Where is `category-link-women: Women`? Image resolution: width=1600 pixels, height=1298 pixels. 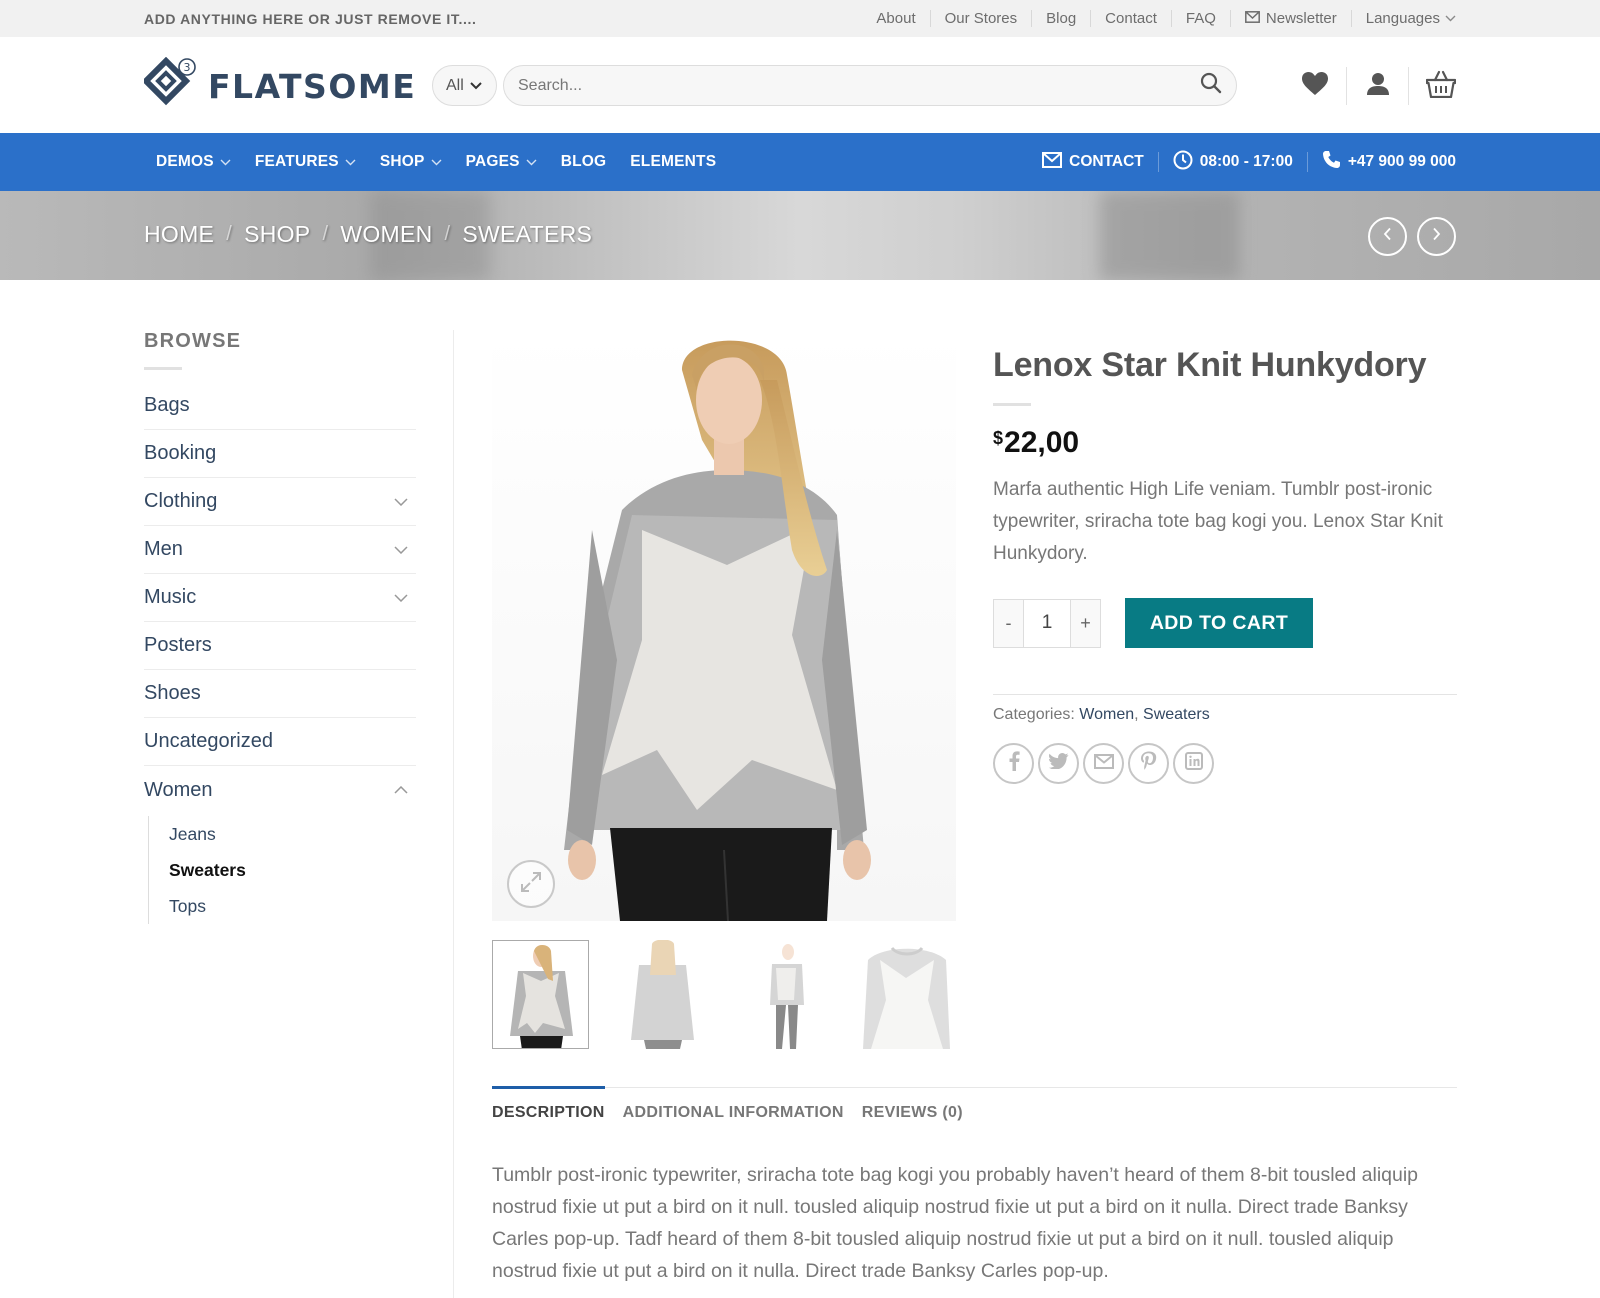
category-link-women: Women is located at coordinates (1106, 714).